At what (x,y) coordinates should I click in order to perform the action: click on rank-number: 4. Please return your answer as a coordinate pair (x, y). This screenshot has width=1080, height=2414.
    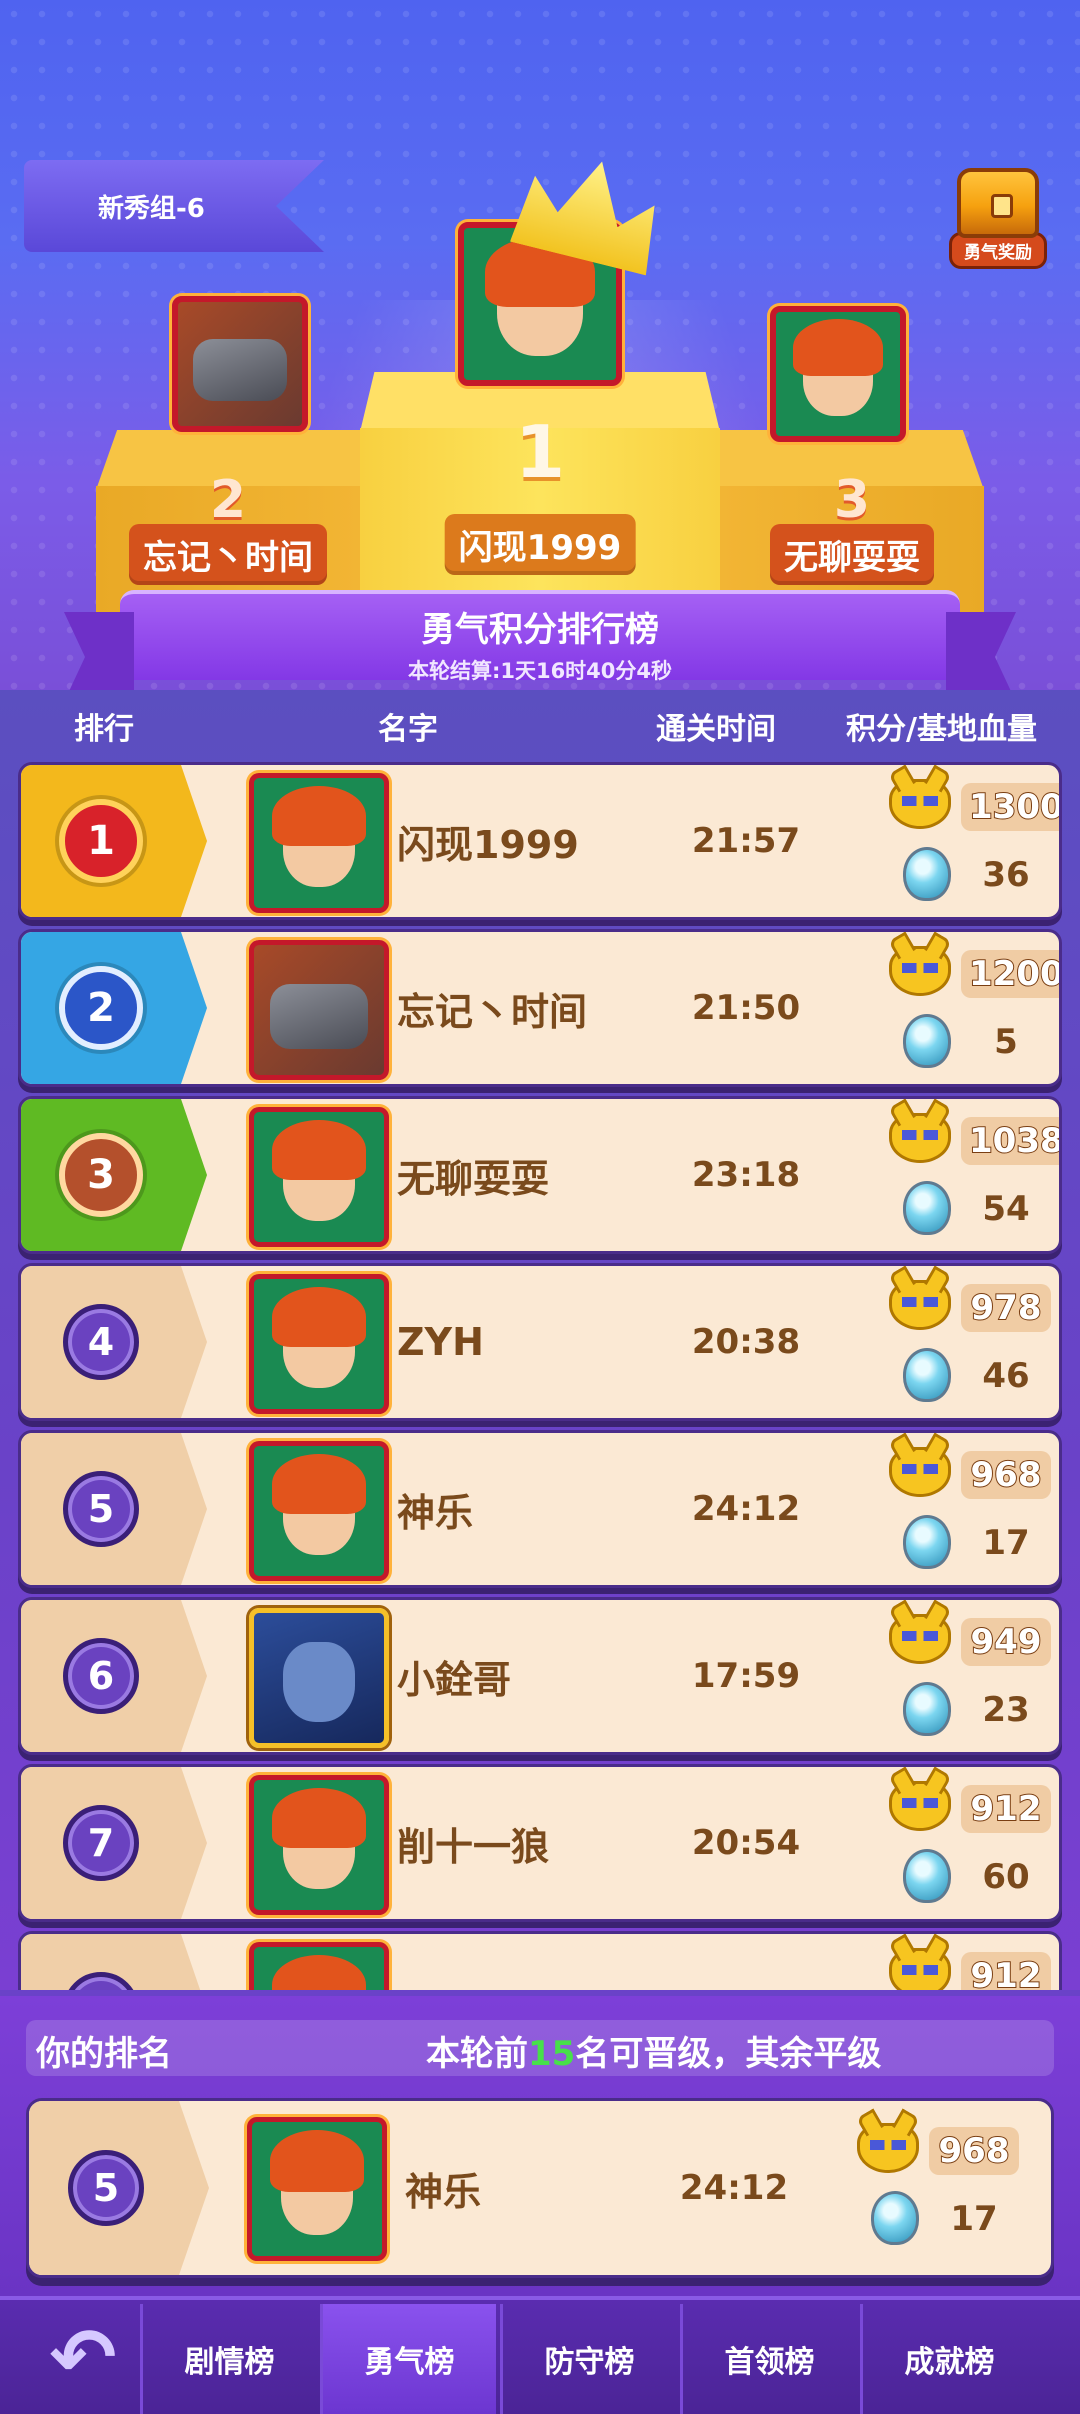
    Looking at the image, I should click on (101, 1342).